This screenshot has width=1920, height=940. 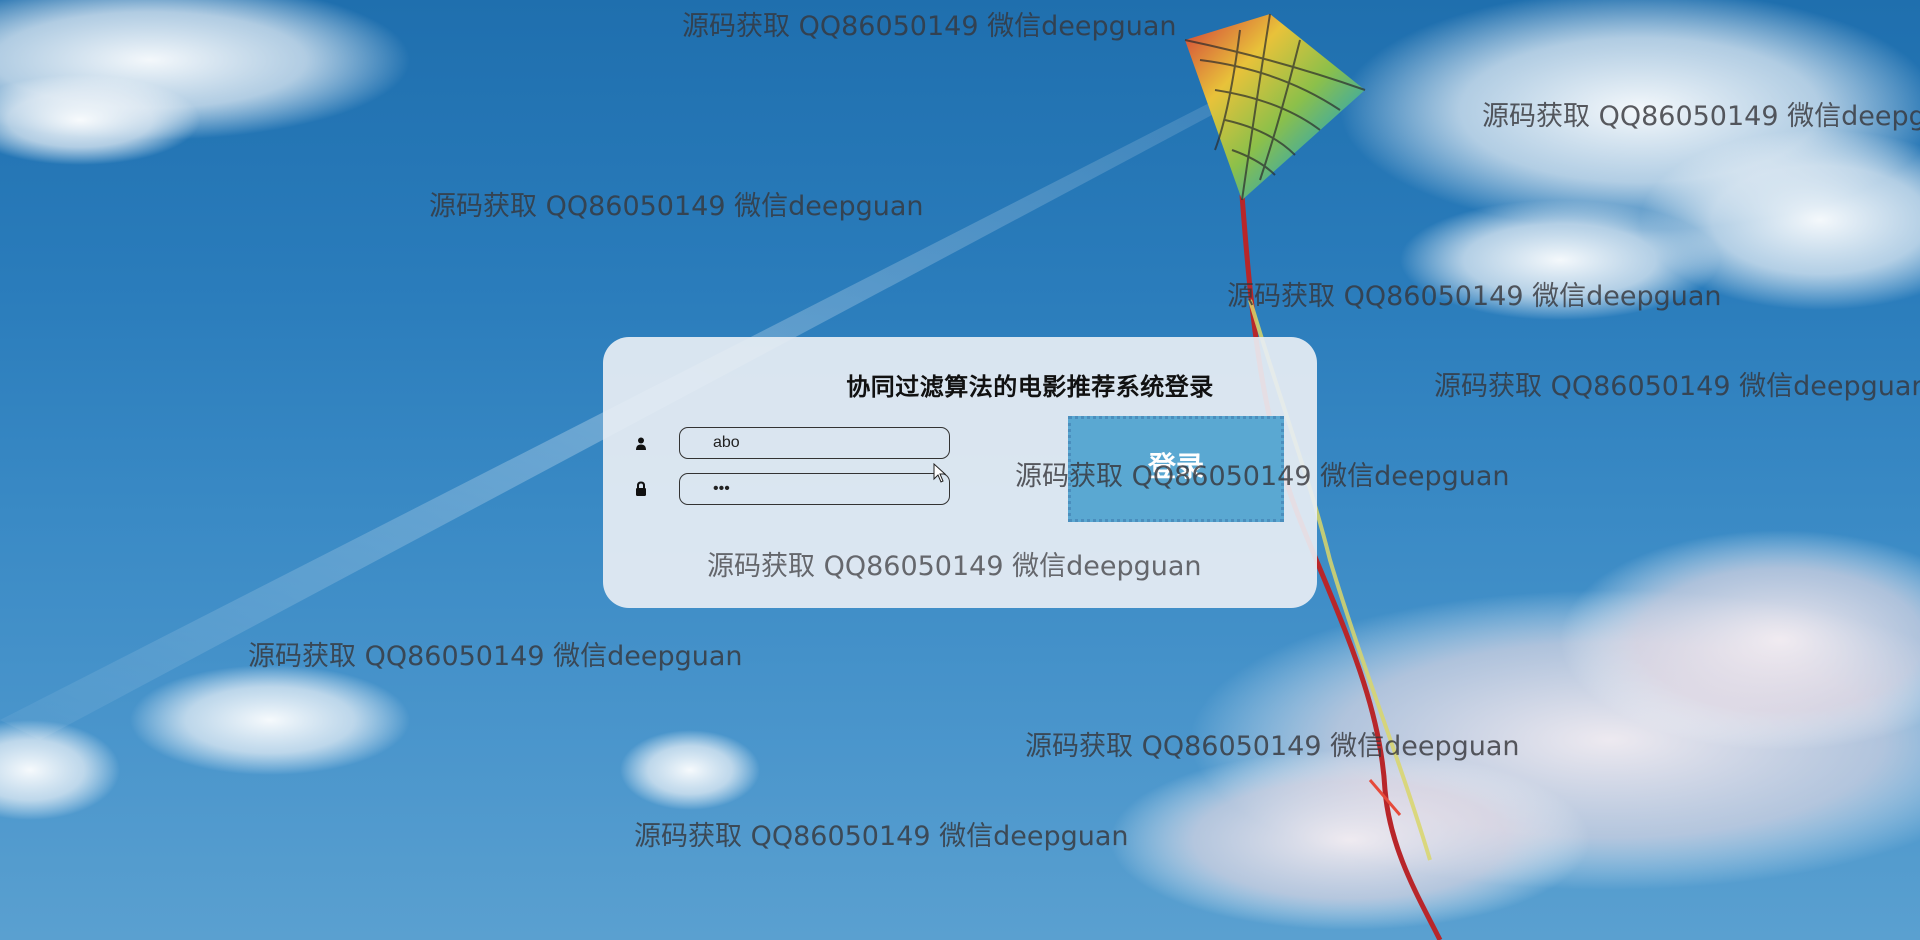 I want to click on login-title: 协同过滤算法的电影推荐系统登录, so click(x=1030, y=387).